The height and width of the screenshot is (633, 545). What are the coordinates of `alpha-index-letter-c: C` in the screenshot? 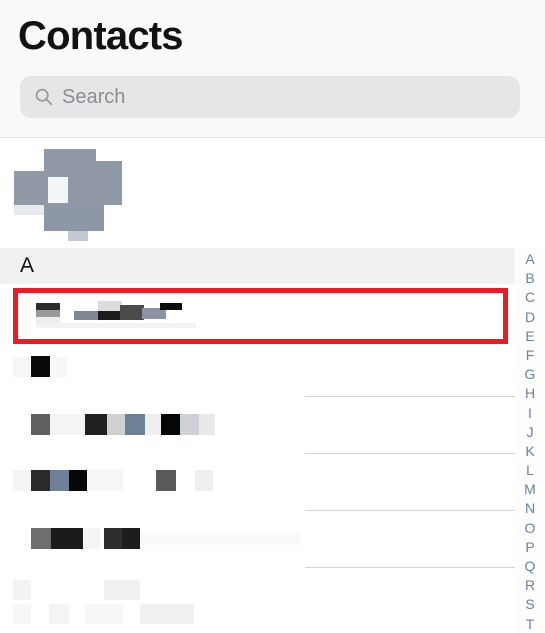 It's located at (530, 297).